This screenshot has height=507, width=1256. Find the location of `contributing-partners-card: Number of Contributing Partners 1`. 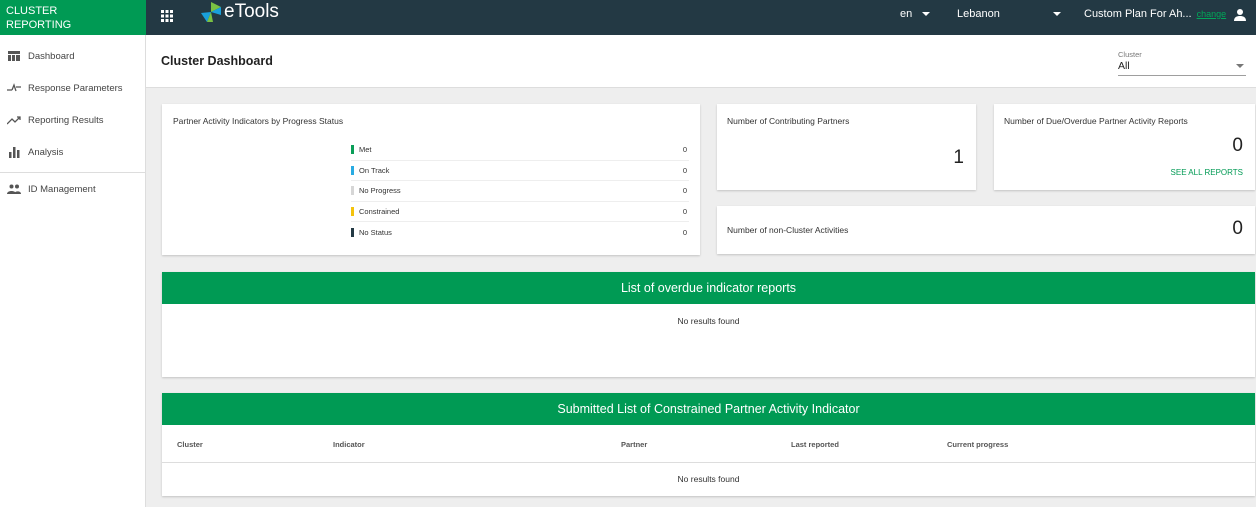

contributing-partners-card: Number of Contributing Partners 1 is located at coordinates (846, 147).